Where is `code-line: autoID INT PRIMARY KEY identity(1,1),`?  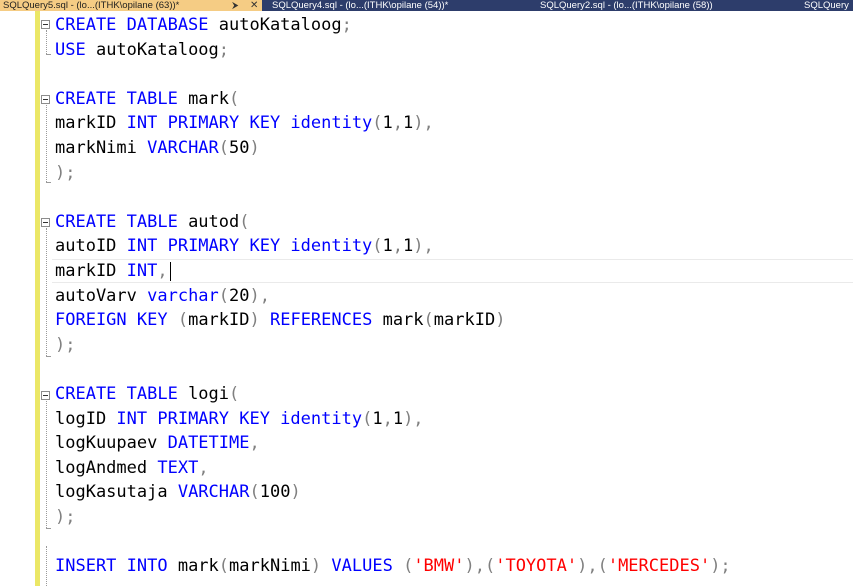
code-line: autoID INT PRIMARY KEY identity(1,1), is located at coordinates (393, 246).